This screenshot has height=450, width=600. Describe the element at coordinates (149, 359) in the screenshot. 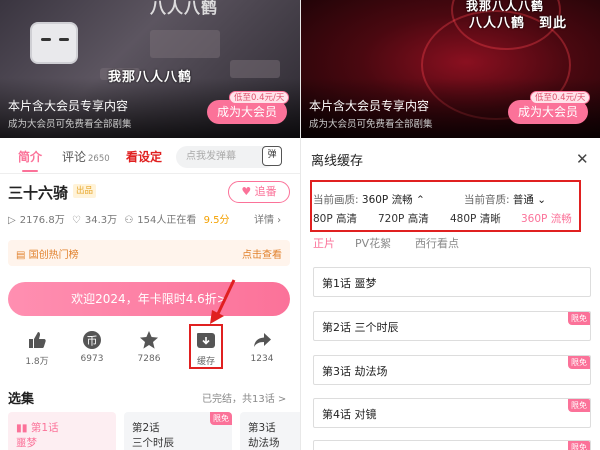

I see `favorite-button-label: 7286` at that location.